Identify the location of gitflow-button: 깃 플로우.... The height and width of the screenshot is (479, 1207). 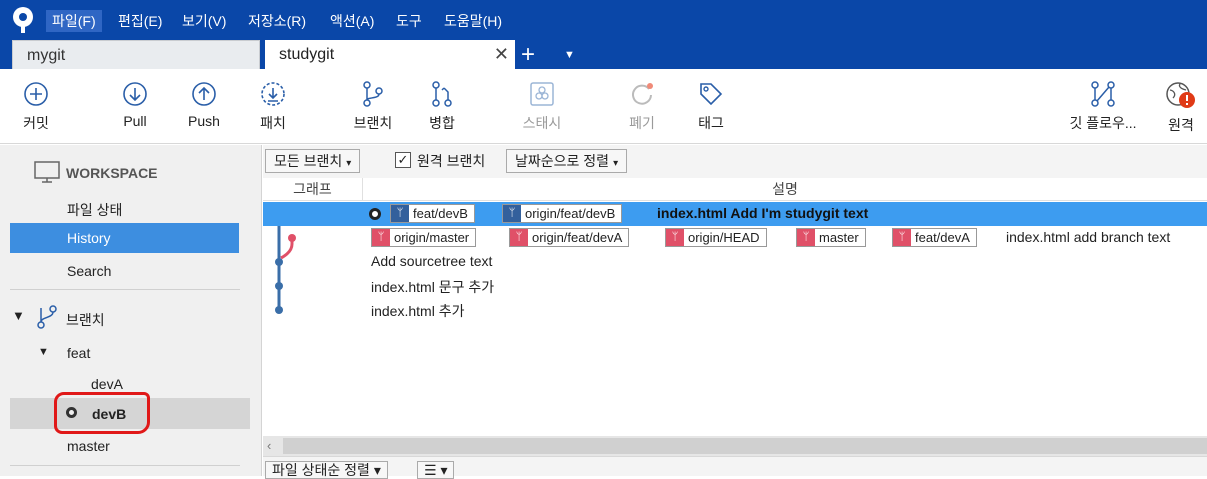
(1103, 107).